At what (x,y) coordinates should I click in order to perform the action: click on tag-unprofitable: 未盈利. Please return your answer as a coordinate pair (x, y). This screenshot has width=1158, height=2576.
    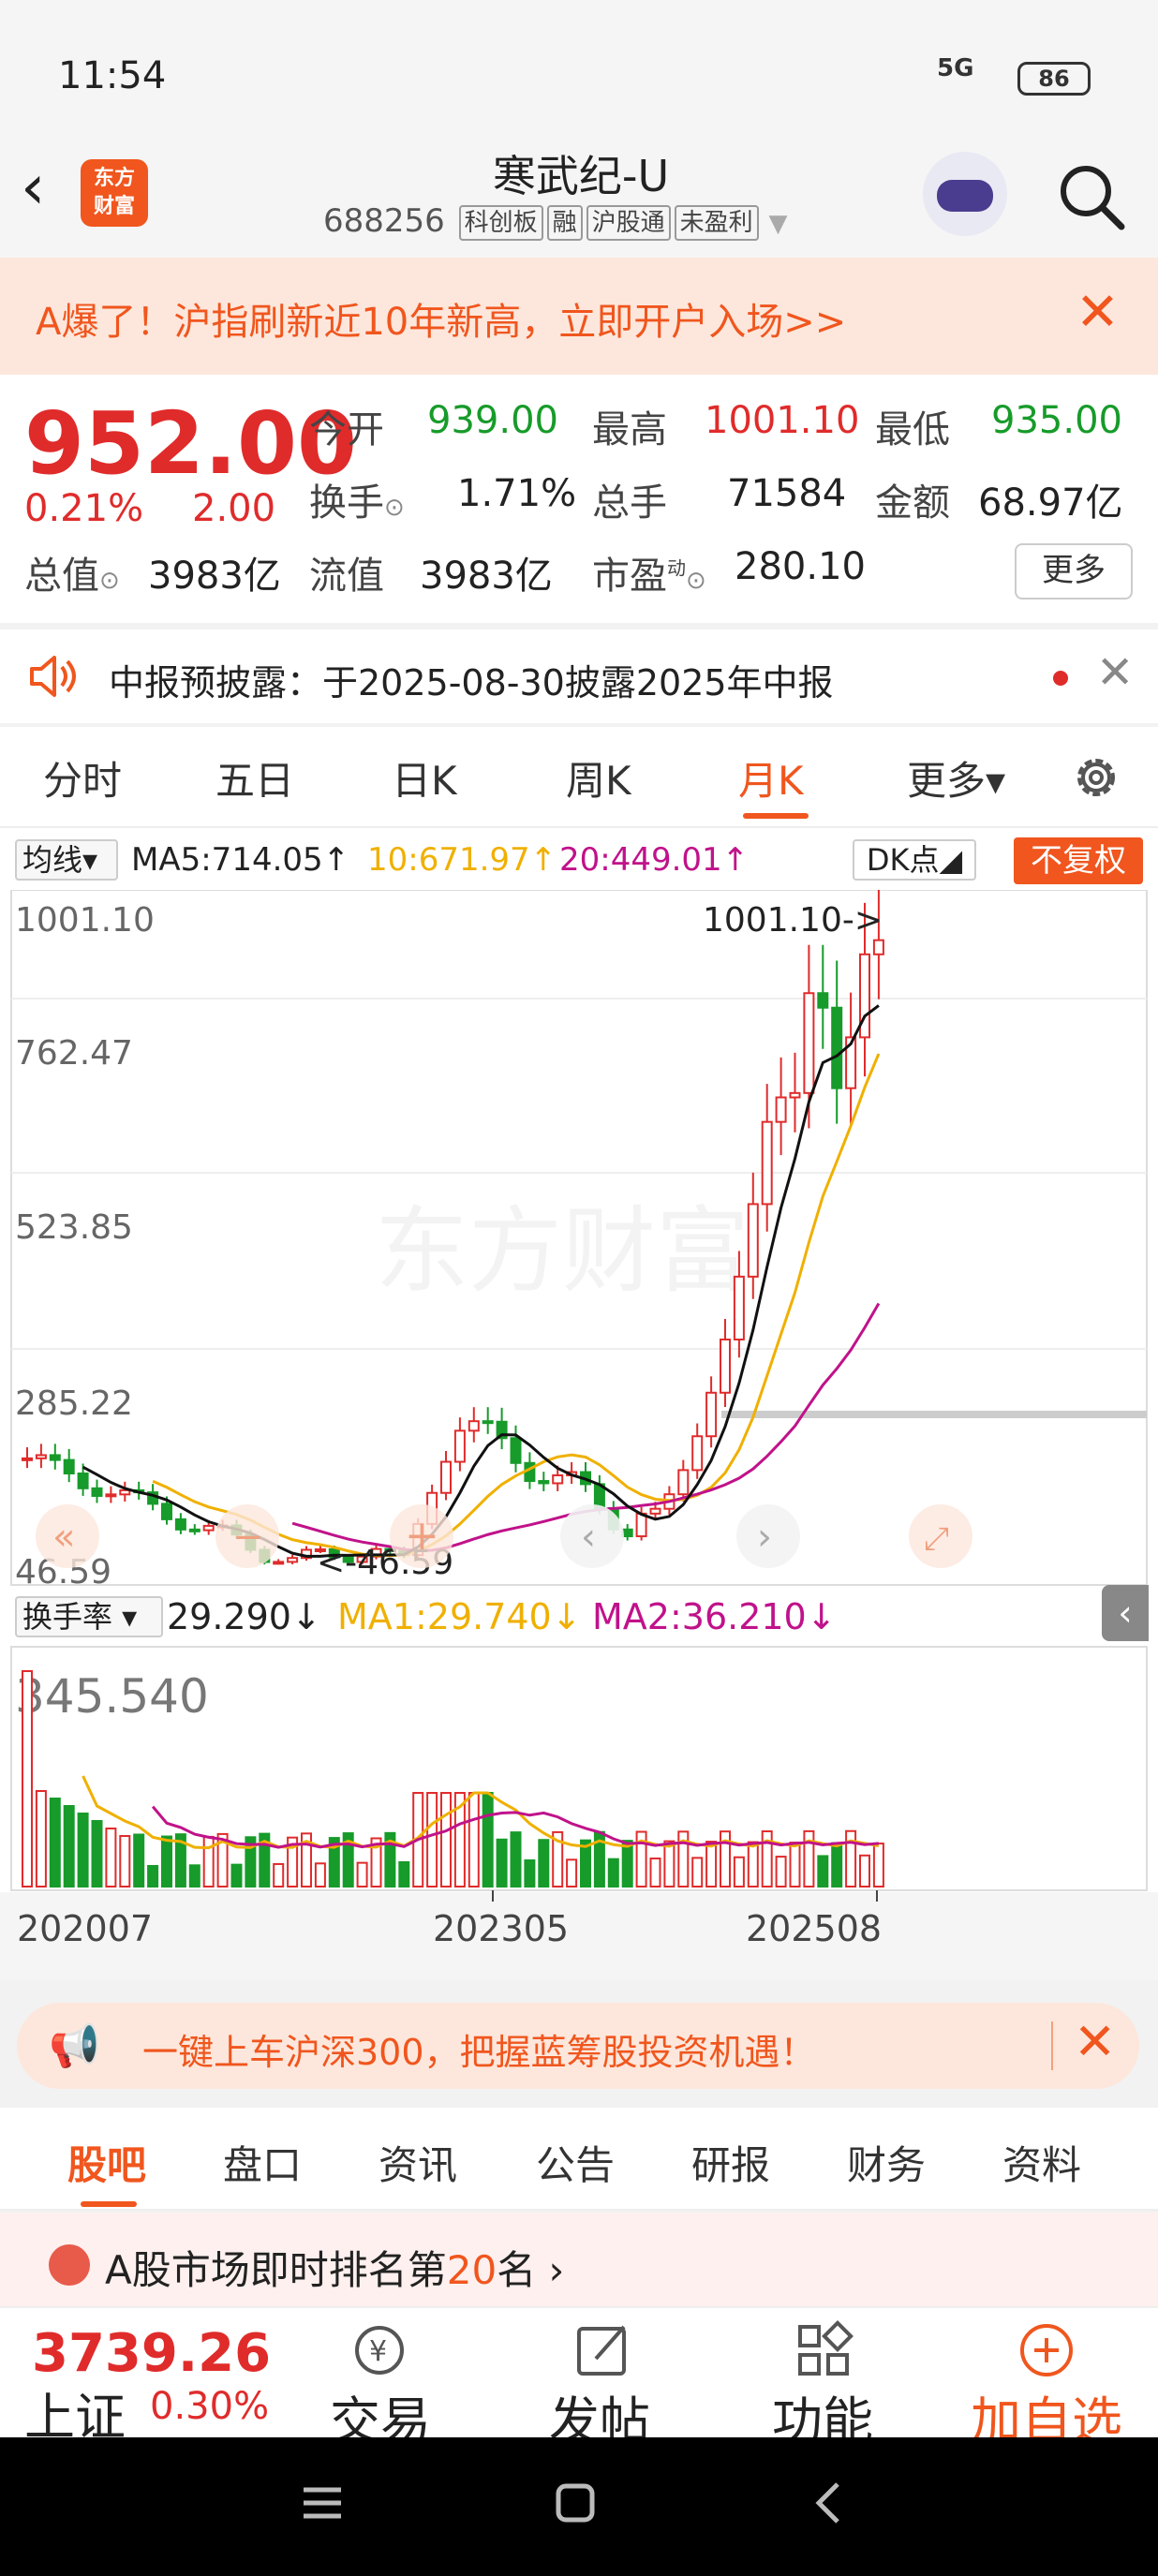
    Looking at the image, I should click on (717, 222).